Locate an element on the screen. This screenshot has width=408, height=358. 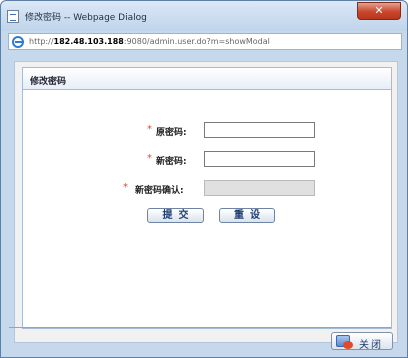
new-password-row: * 新密码: is located at coordinates (207, 159).